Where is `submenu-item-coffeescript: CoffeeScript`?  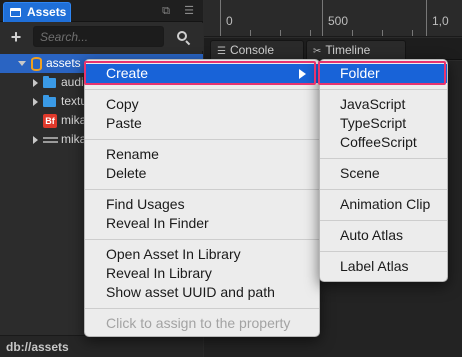 submenu-item-coffeescript: CoffeeScript is located at coordinates (383, 142).